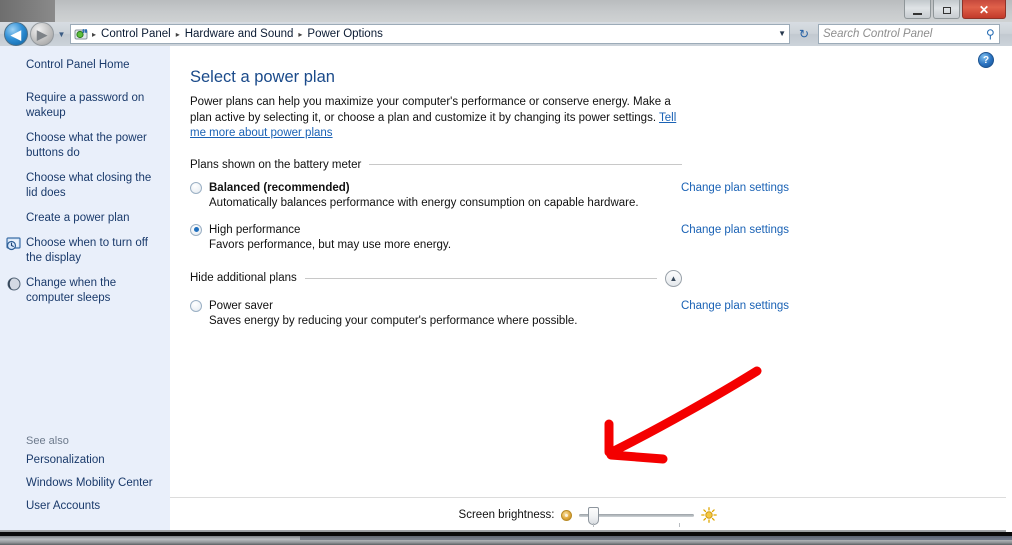 This screenshot has height=545, width=1012. What do you see at coordinates (47, 441) in the screenshot?
I see `see-also-heading: See also` at bounding box center [47, 441].